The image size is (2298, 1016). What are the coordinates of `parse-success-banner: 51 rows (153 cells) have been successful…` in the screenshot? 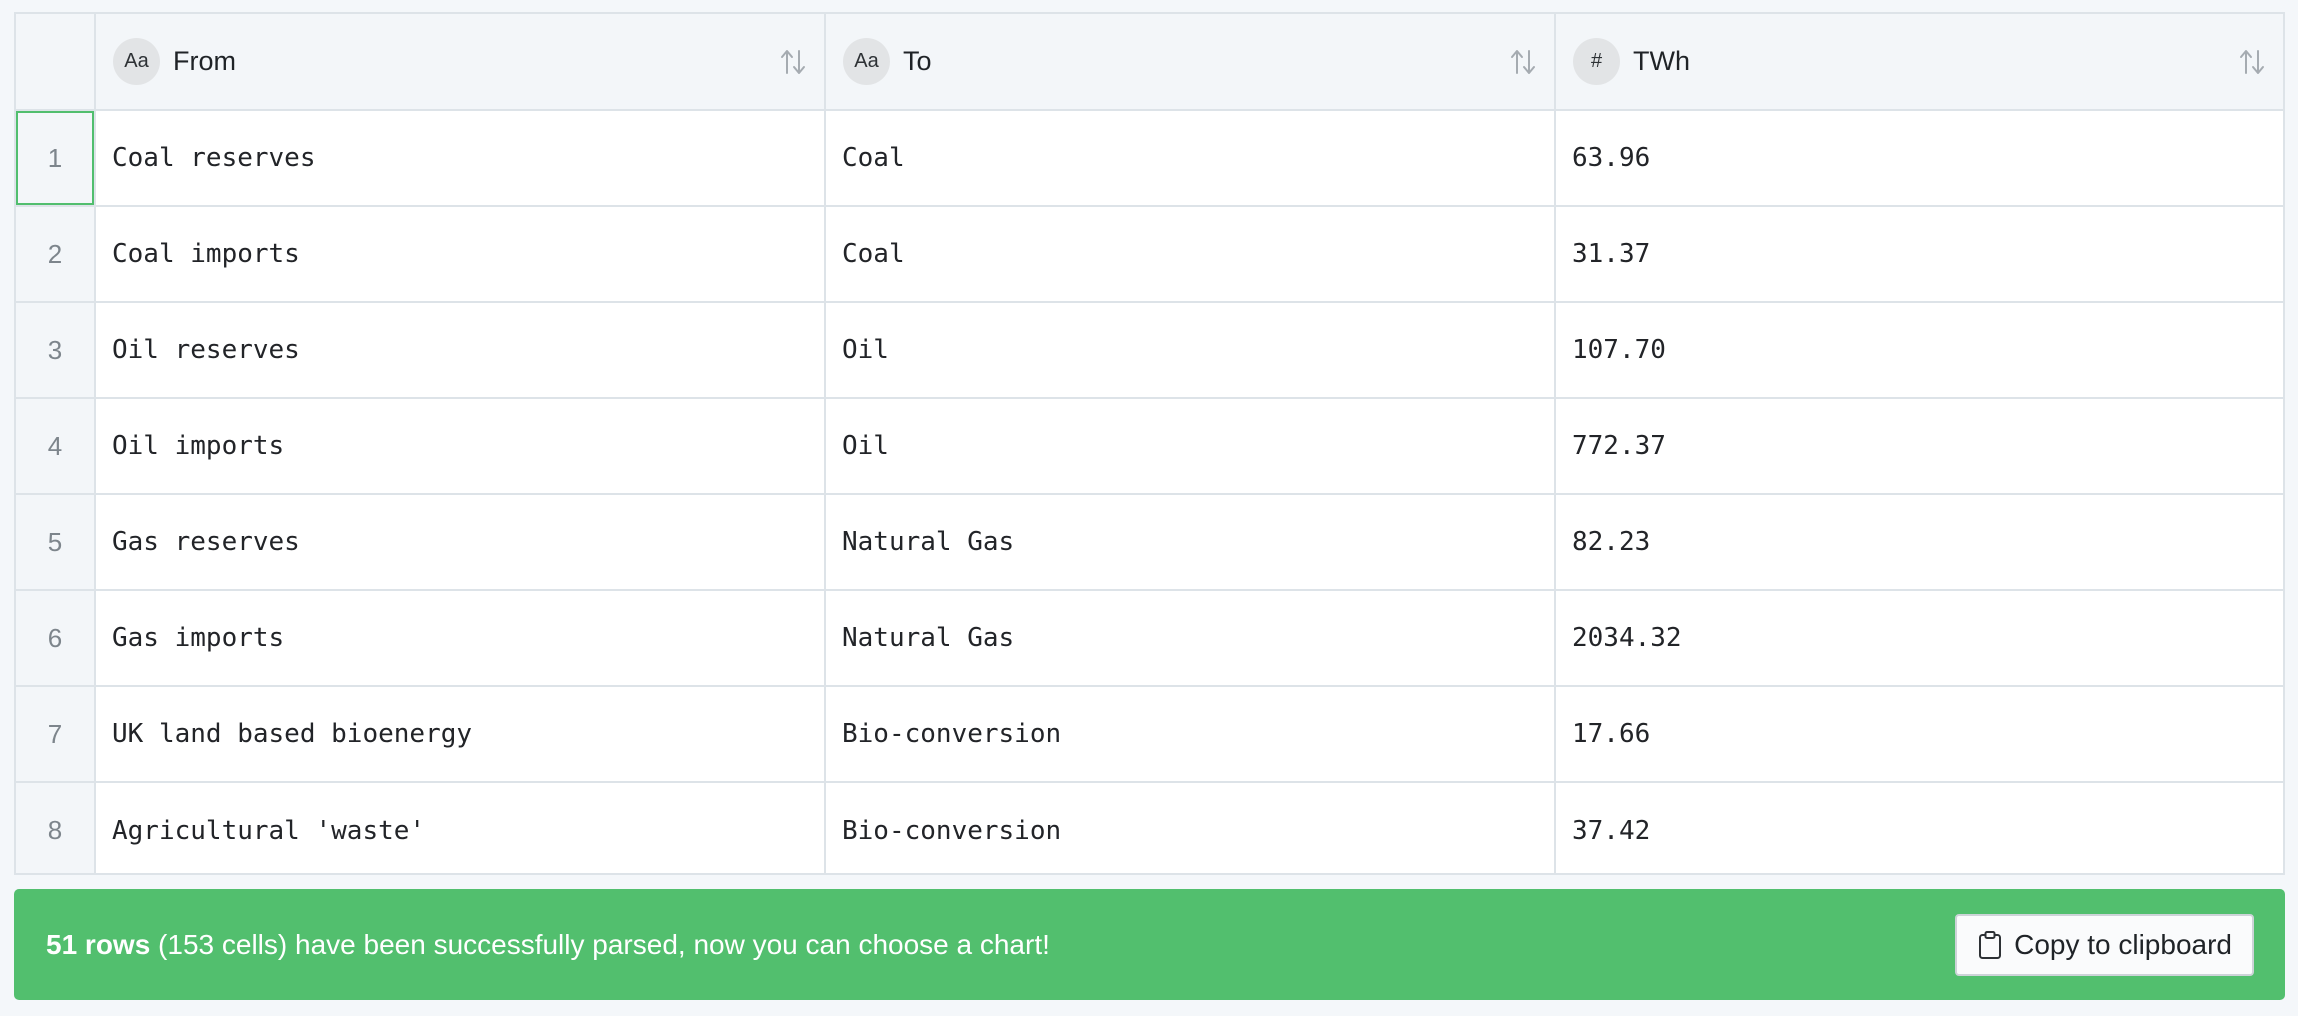 It's located at (1149, 944).